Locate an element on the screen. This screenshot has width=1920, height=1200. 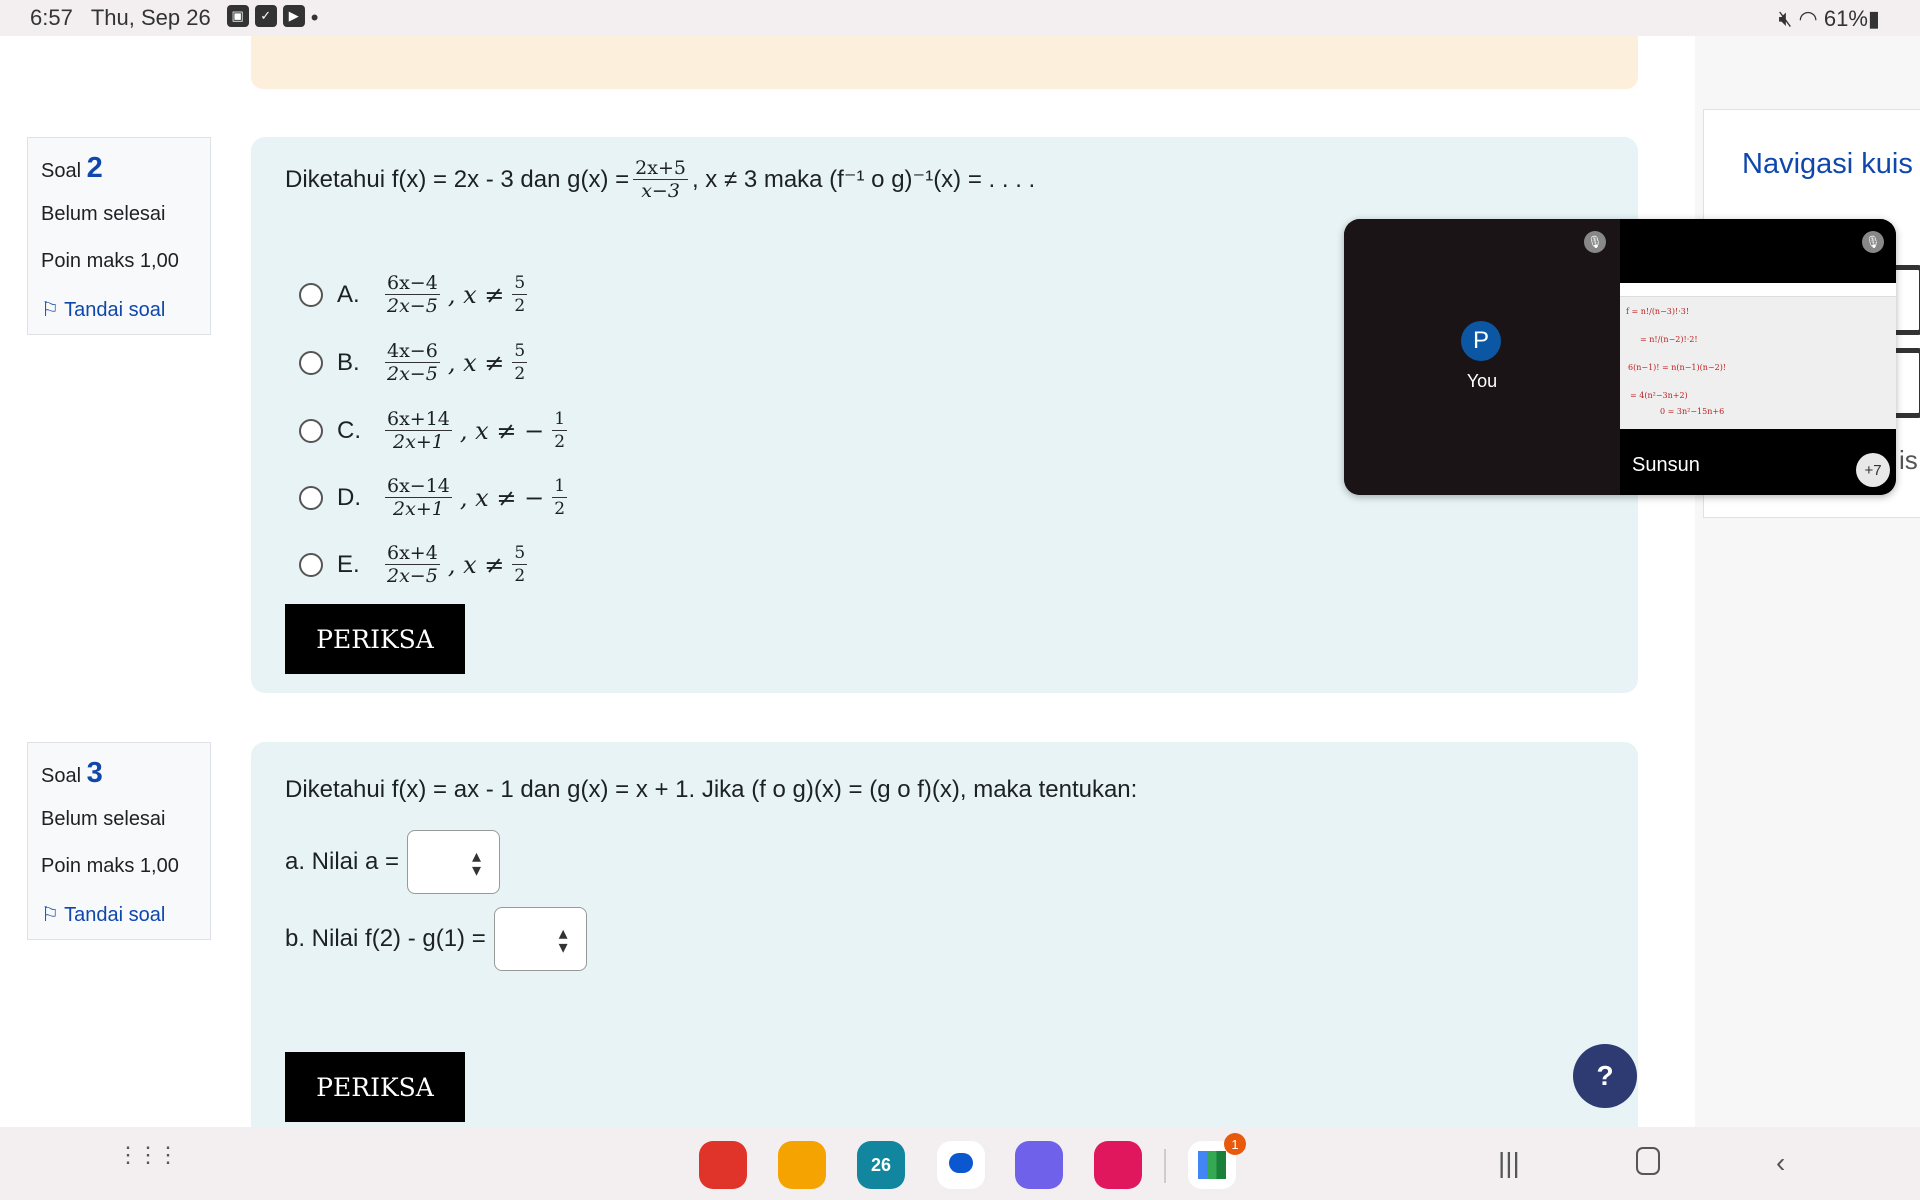
app-icon-screen-recorder is located at coordinates (1118, 1165).